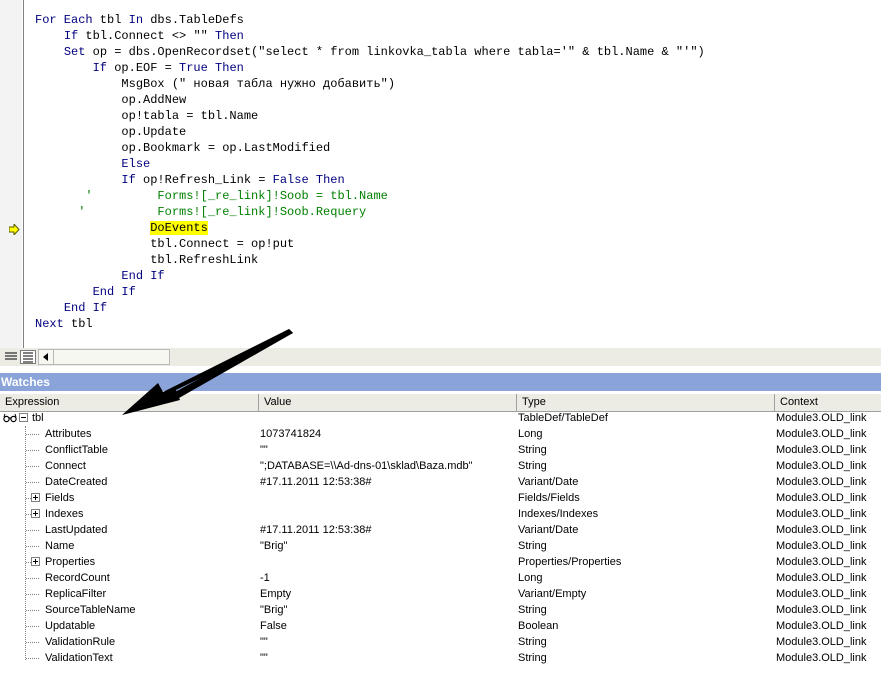 The image size is (881, 678). I want to click on code-line: op.Bookmark = op.LastModified, so click(182, 148).